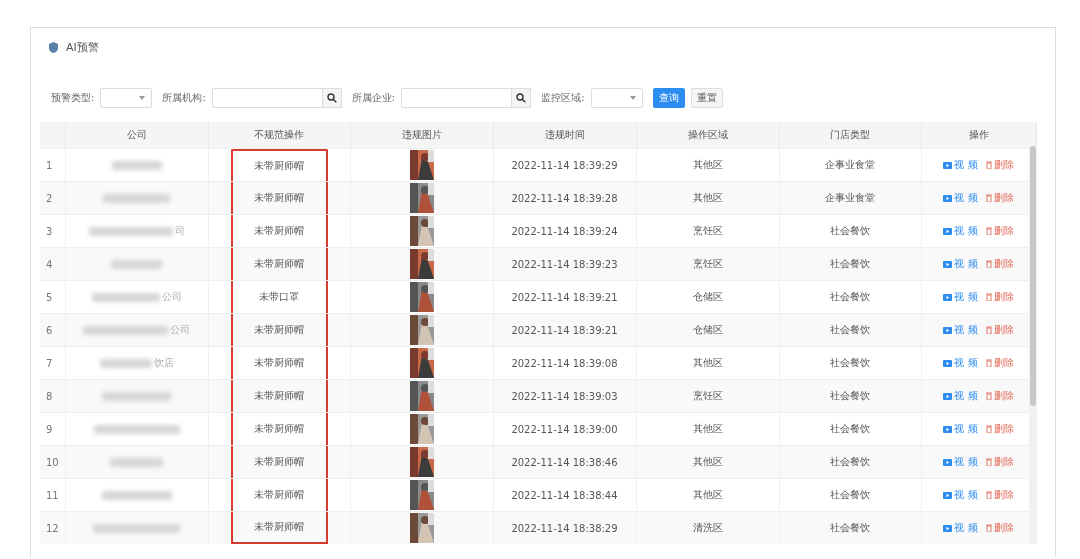  Describe the element at coordinates (707, 264) in the screenshot. I see `table-cell: 烹饪区` at that location.